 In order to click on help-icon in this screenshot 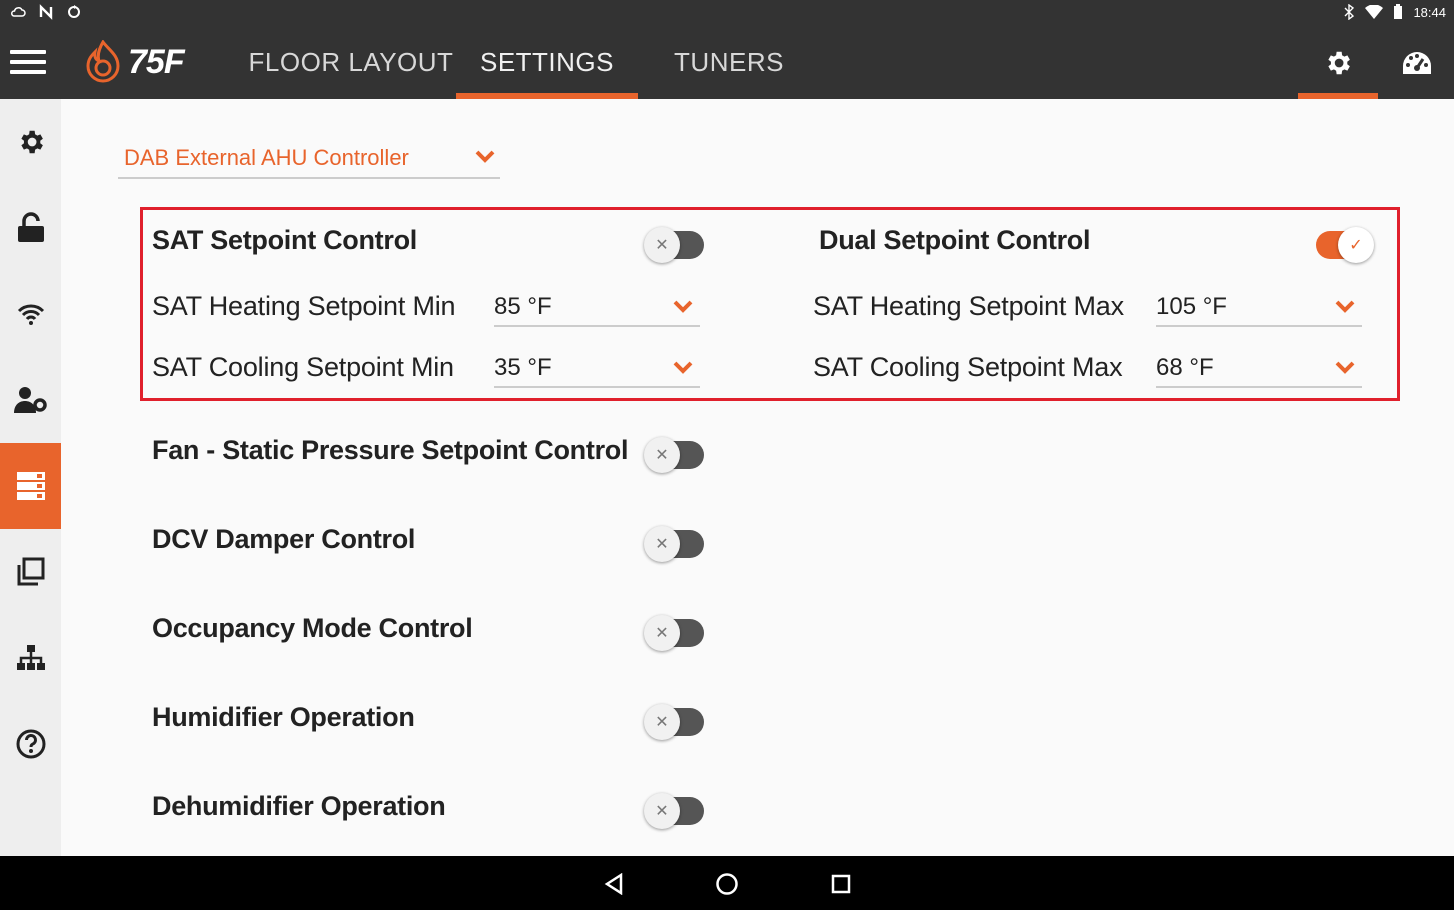, I will do `click(30, 744)`.